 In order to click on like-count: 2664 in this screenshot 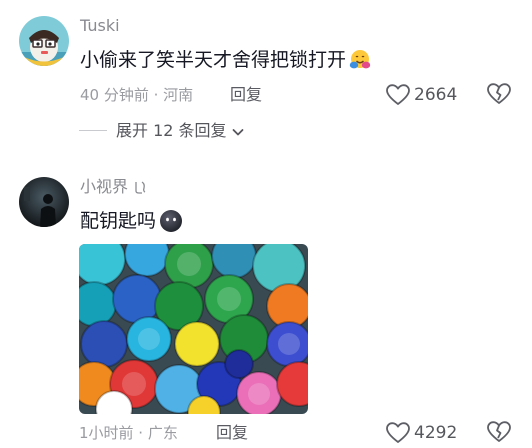, I will do `click(436, 95)`.